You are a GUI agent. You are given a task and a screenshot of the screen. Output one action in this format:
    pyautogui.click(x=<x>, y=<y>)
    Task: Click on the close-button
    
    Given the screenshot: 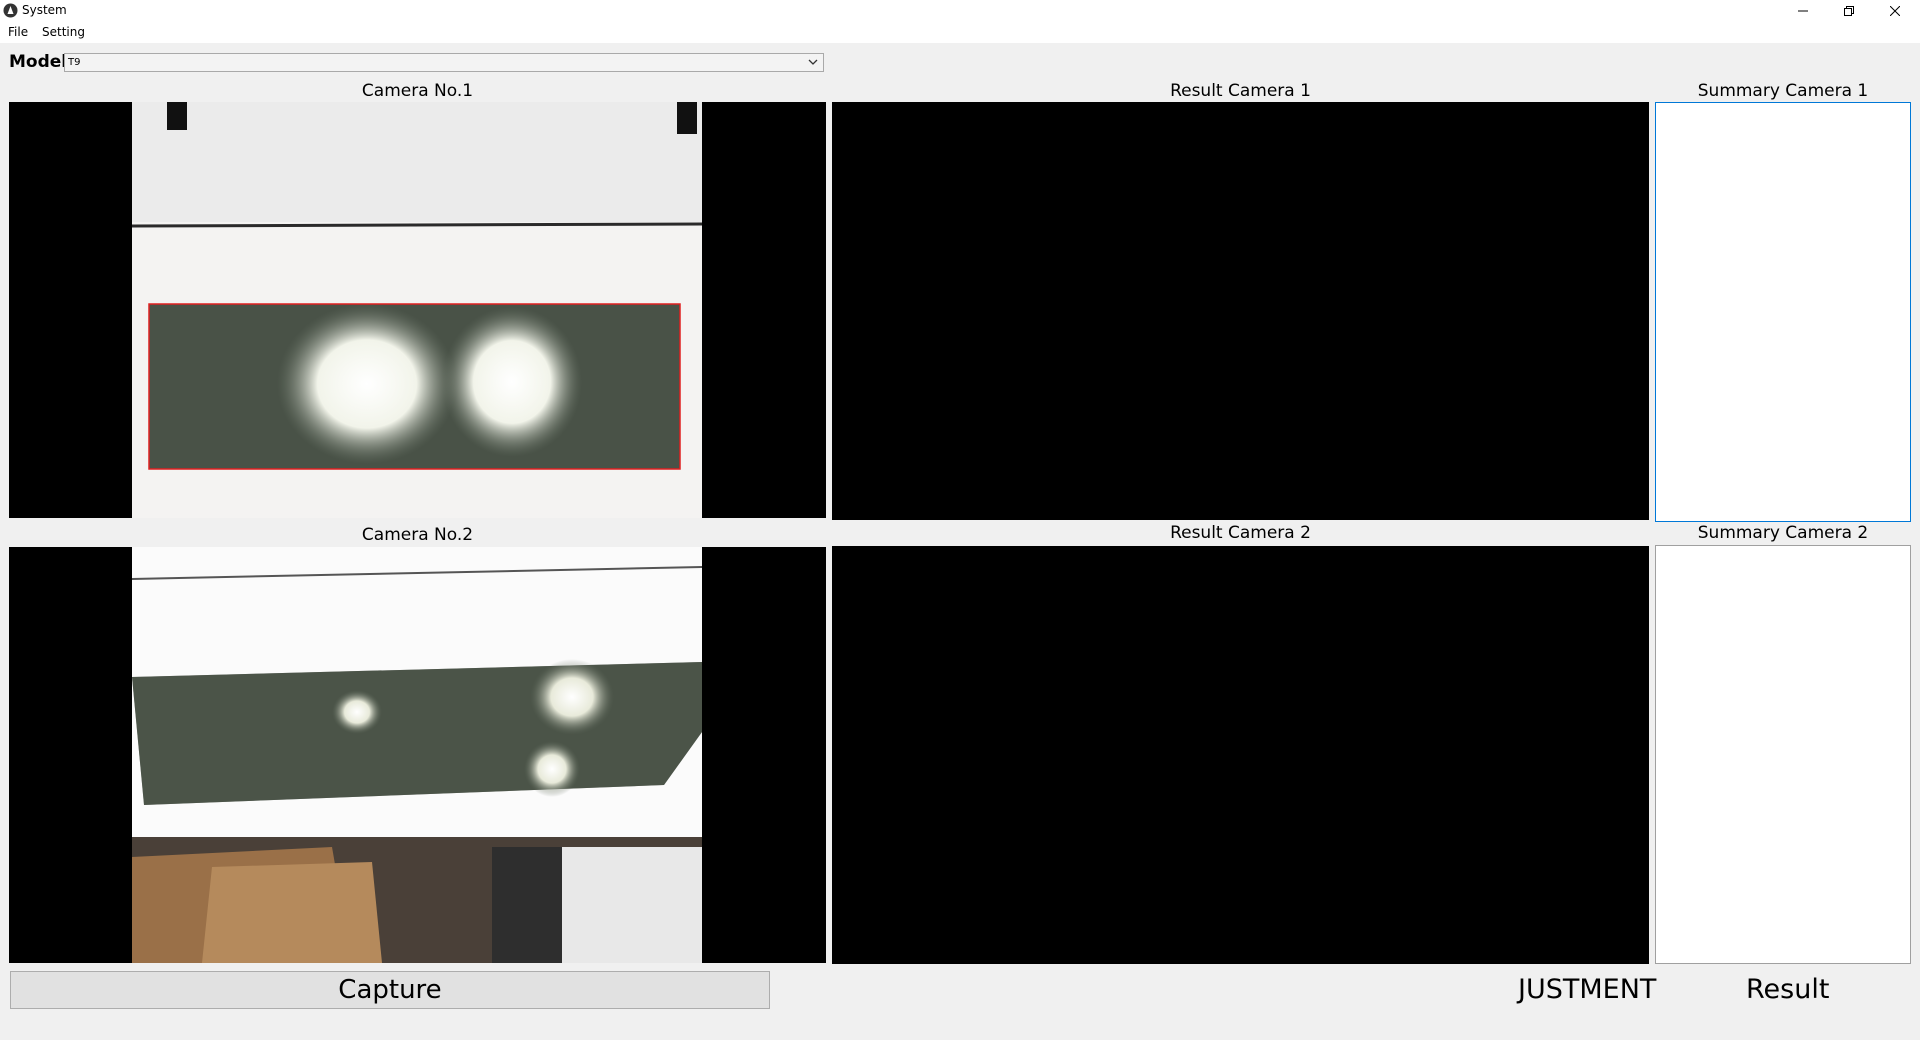 What is the action you would take?
    pyautogui.click(x=1895, y=10)
    